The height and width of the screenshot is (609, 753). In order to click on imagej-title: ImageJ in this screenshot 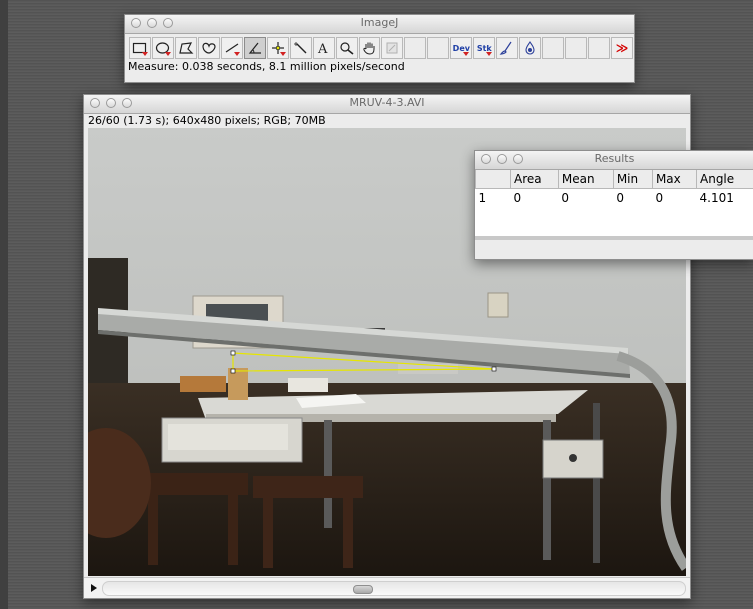, I will do `click(379, 22)`.